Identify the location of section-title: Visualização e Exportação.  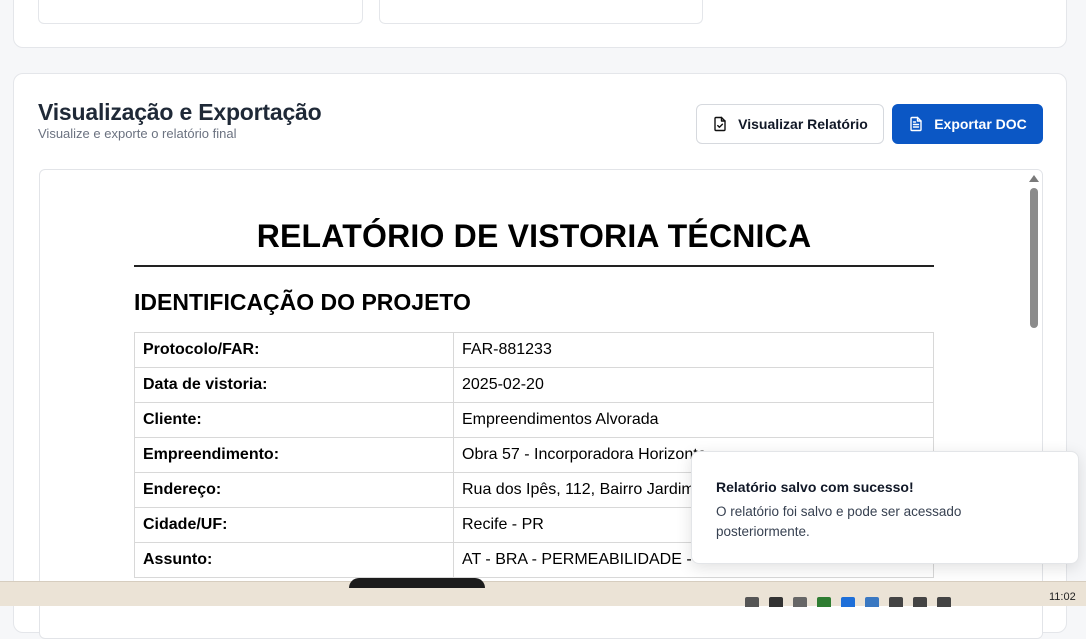
(180, 112).